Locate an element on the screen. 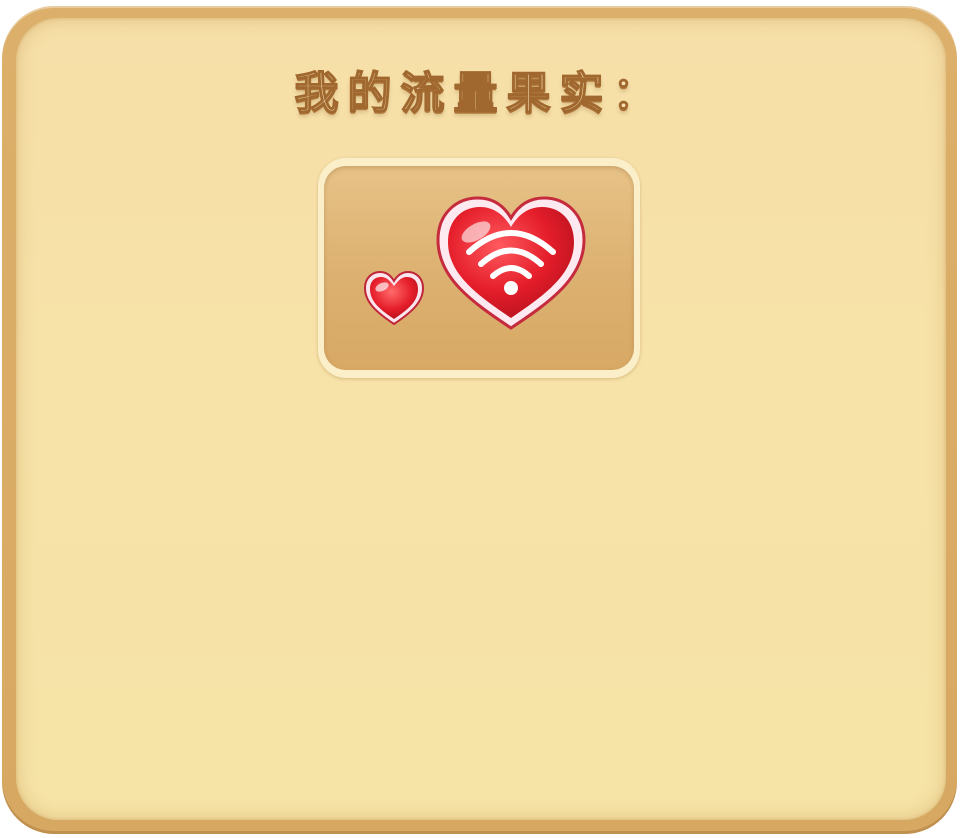 The image size is (960, 838). small-heart-icon is located at coordinates (394, 298).